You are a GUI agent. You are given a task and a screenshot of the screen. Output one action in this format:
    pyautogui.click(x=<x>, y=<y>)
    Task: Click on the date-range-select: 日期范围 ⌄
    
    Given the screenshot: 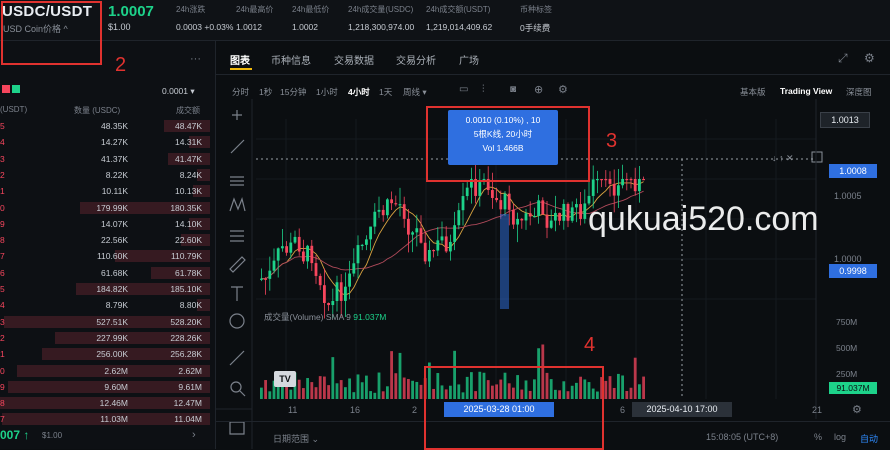 What is the action you would take?
    pyautogui.click(x=296, y=438)
    